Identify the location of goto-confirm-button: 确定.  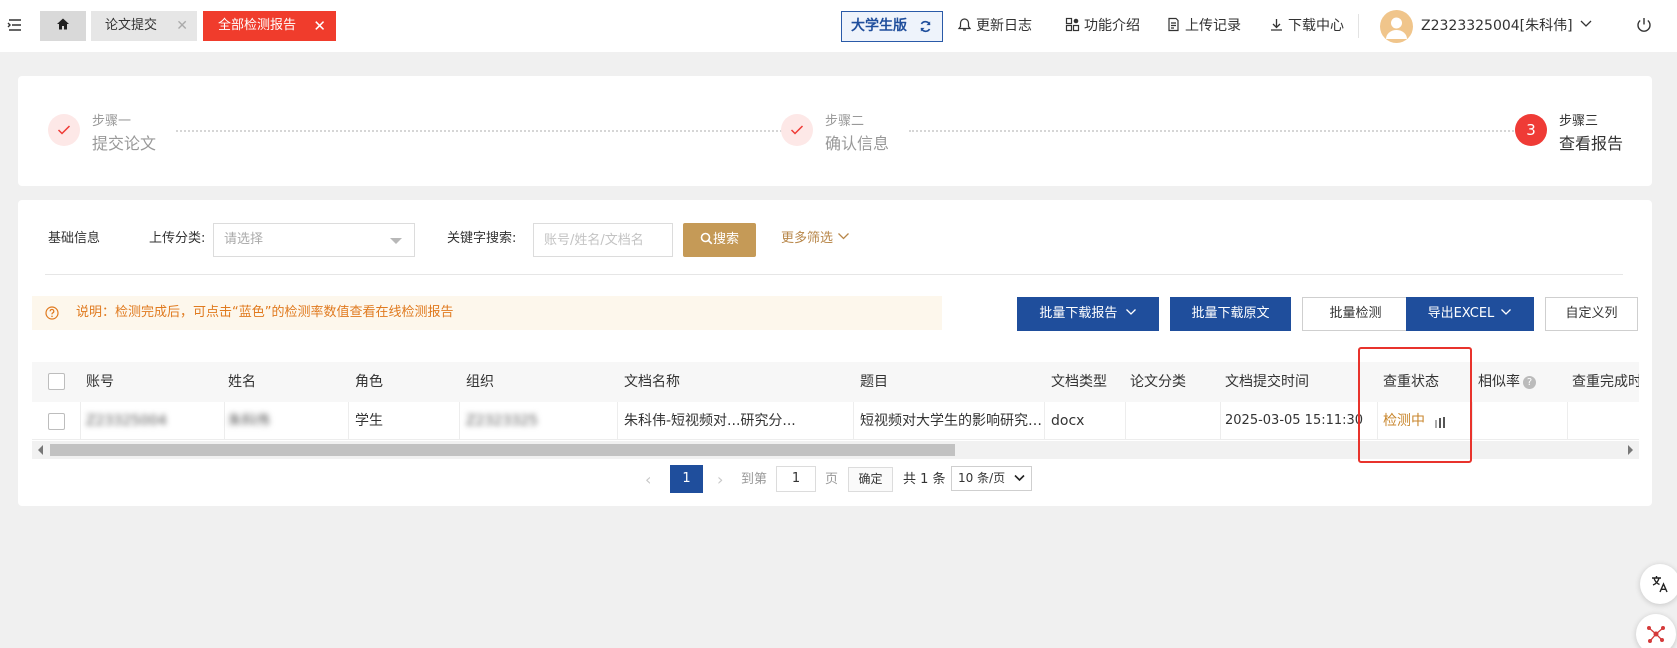
(870, 479).